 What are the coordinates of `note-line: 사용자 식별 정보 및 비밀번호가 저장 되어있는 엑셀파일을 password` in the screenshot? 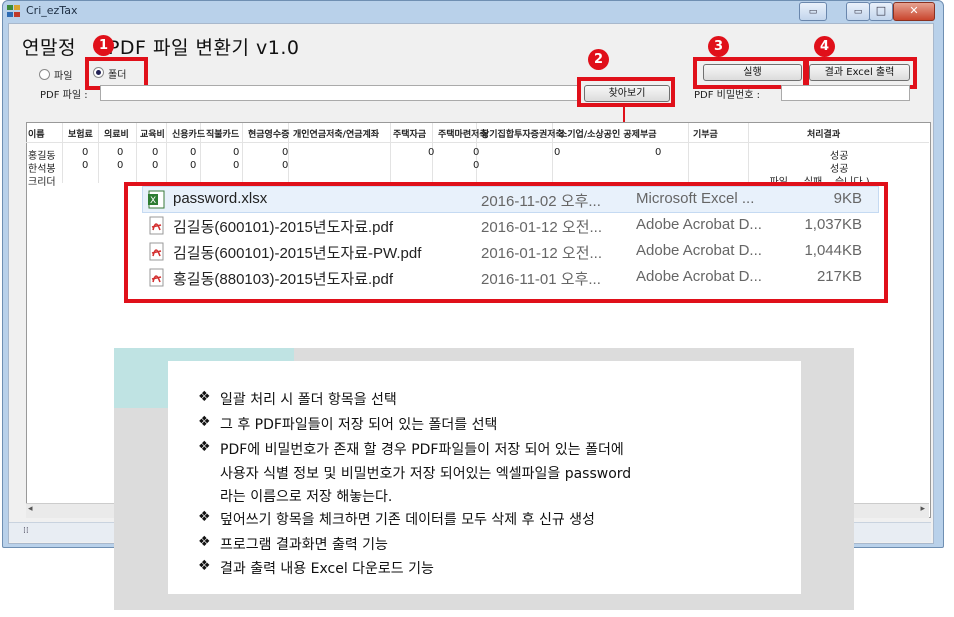 It's located at (426, 474).